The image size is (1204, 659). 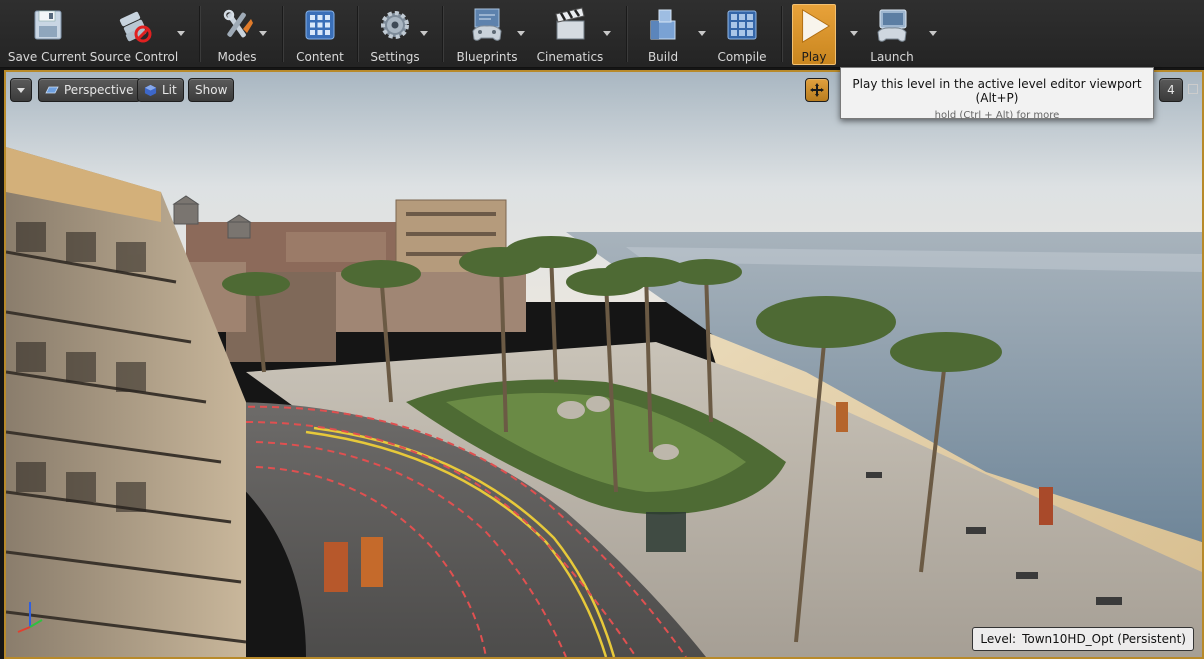 What do you see at coordinates (892, 25) in the screenshot?
I see `launch-gamepad-icon` at bounding box center [892, 25].